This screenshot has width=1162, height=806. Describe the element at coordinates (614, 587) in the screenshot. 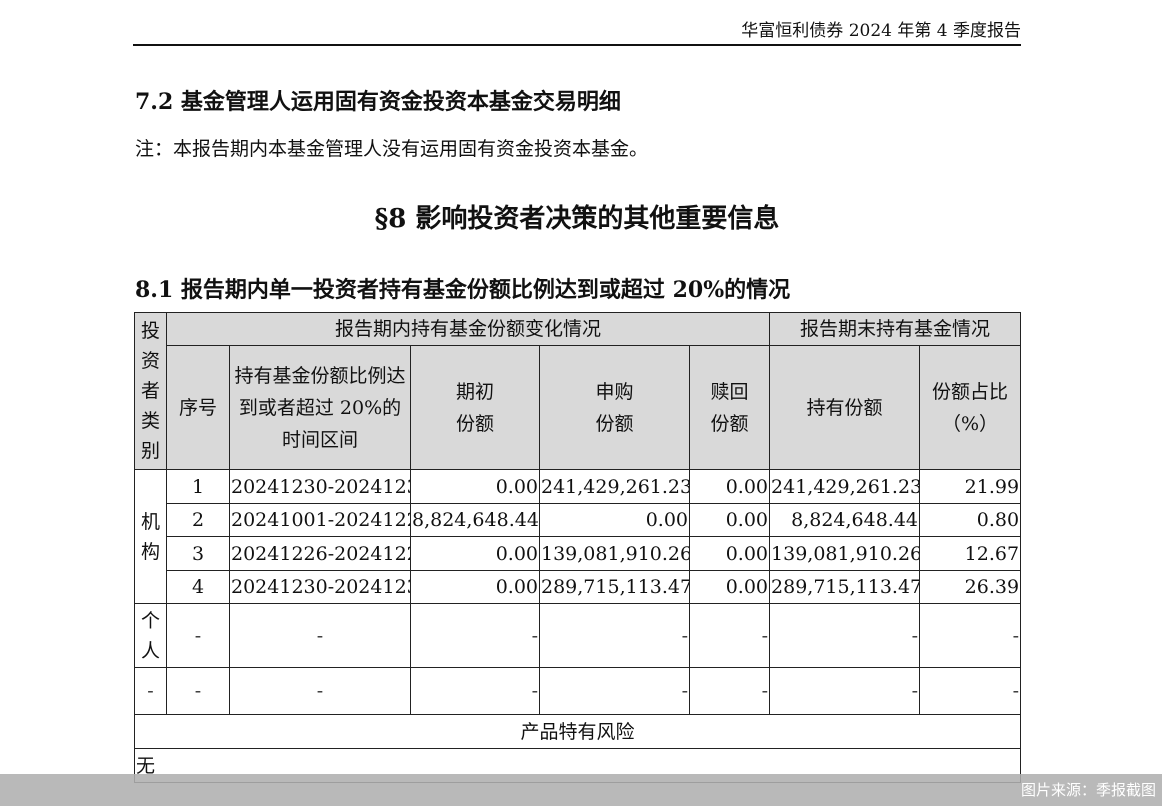

I see `row-subscribe: 289,715,113.47` at that location.